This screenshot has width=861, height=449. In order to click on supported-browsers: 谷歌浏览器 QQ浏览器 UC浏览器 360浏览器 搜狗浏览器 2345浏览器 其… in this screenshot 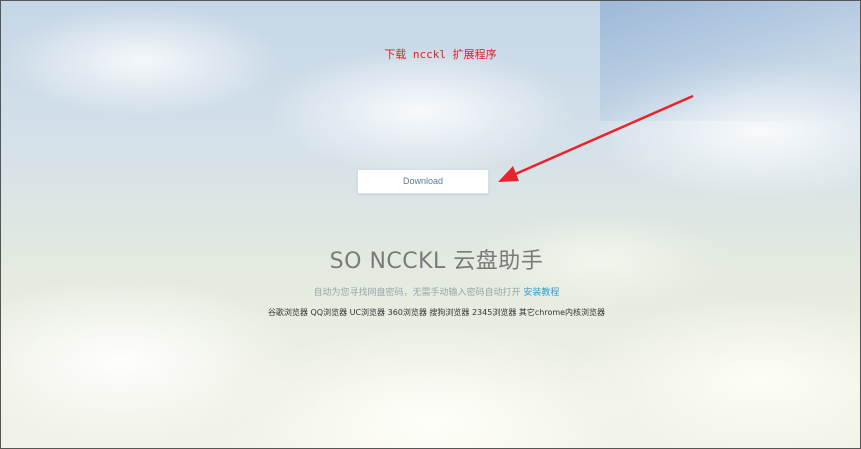, I will do `click(436, 312)`.